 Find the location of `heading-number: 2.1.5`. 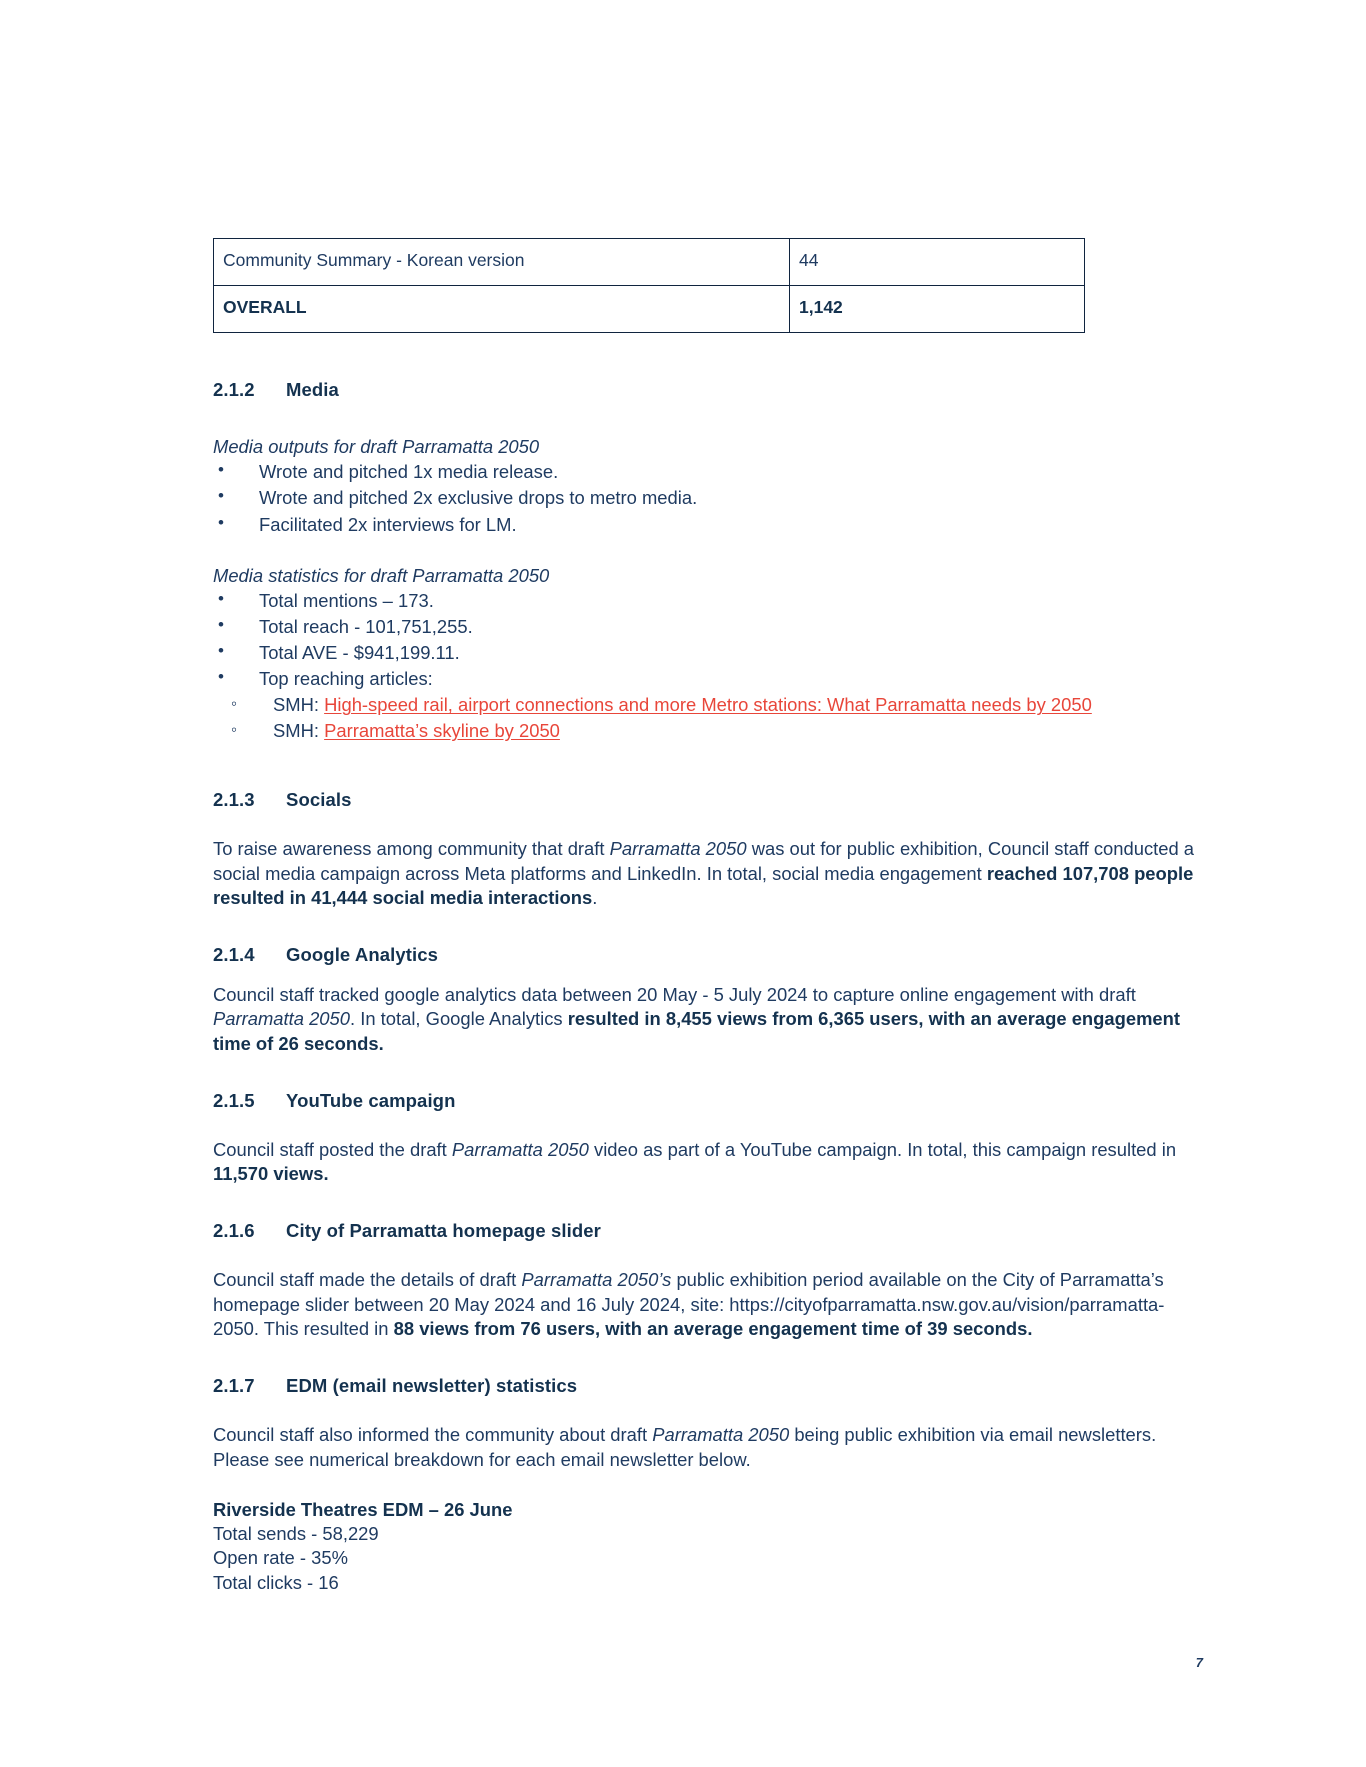

heading-number: 2.1.5 is located at coordinates (234, 1100).